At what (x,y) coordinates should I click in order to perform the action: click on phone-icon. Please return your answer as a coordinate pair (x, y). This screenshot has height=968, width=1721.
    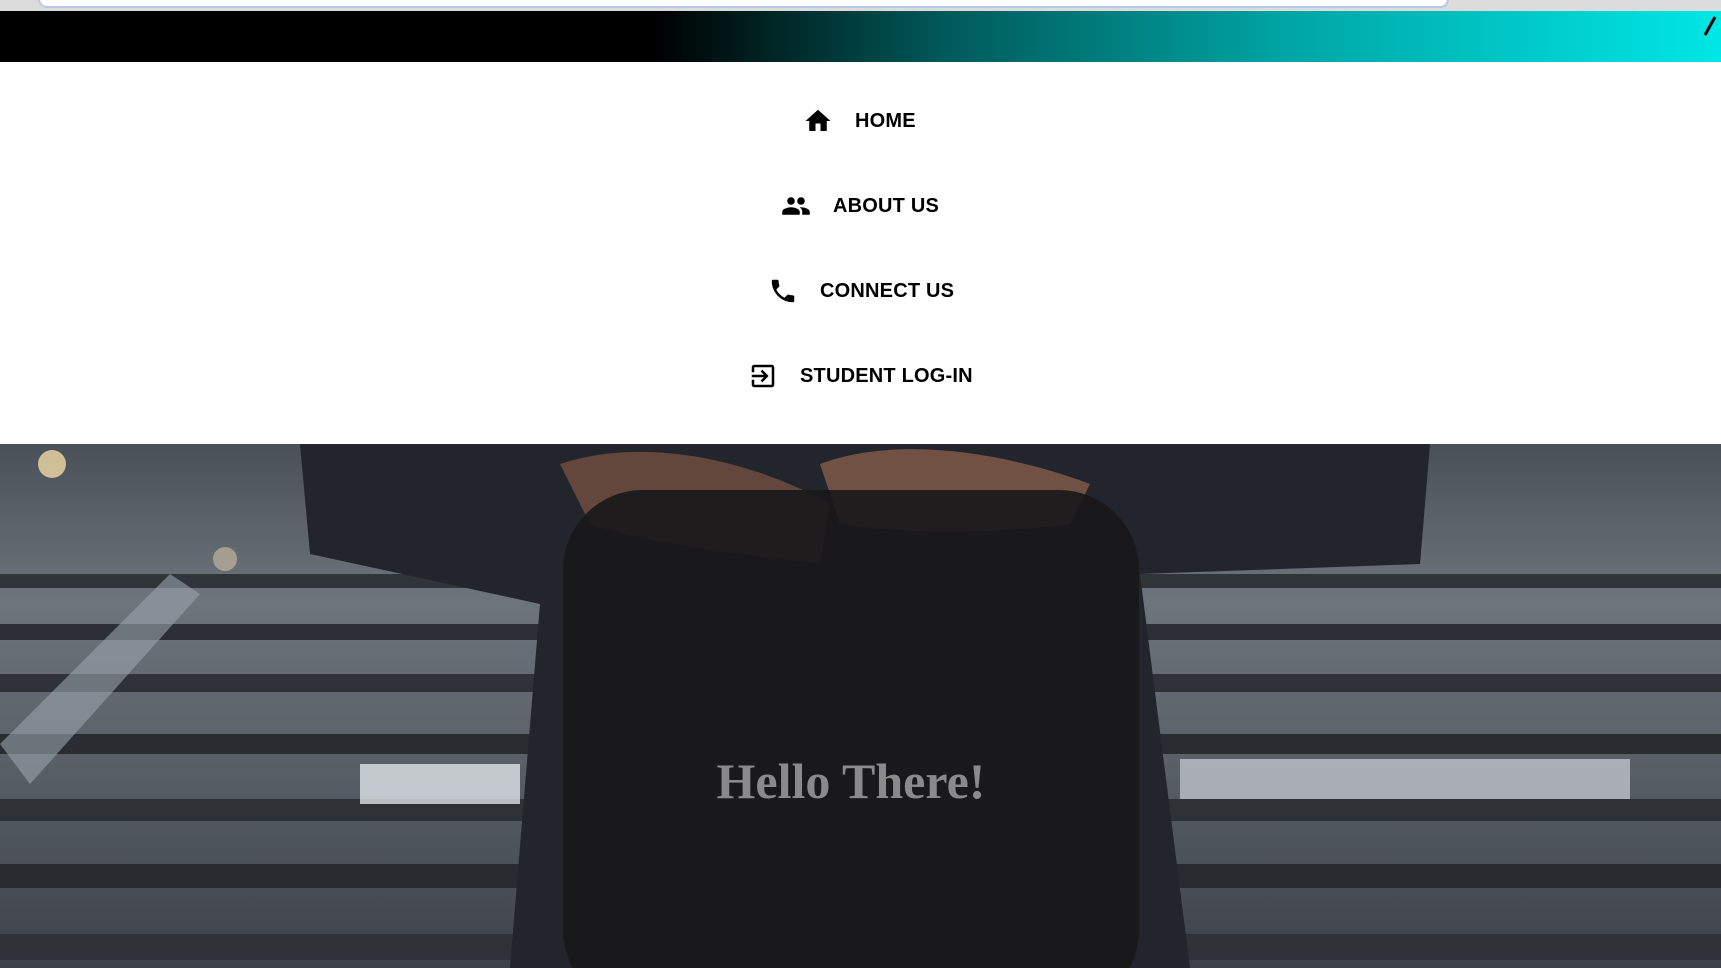
    Looking at the image, I should click on (783, 291).